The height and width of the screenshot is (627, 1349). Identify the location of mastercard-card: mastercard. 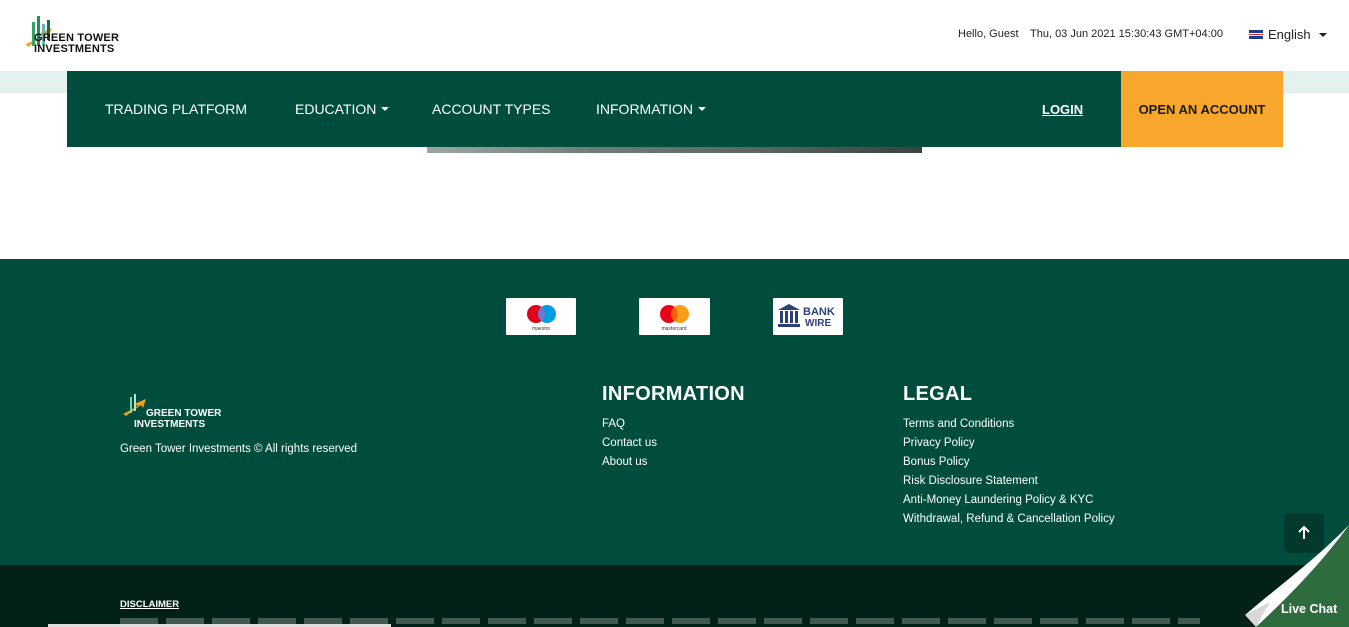
(674, 316).